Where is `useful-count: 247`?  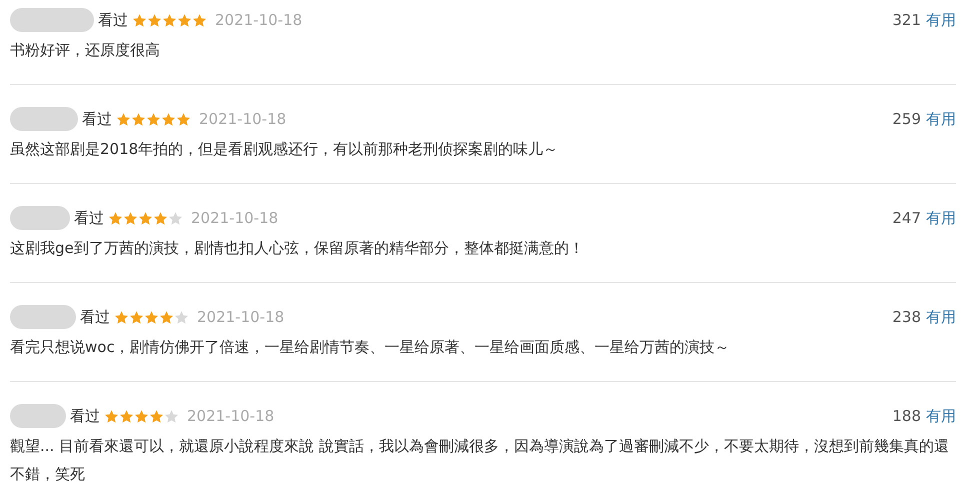
useful-count: 247 is located at coordinates (906, 218).